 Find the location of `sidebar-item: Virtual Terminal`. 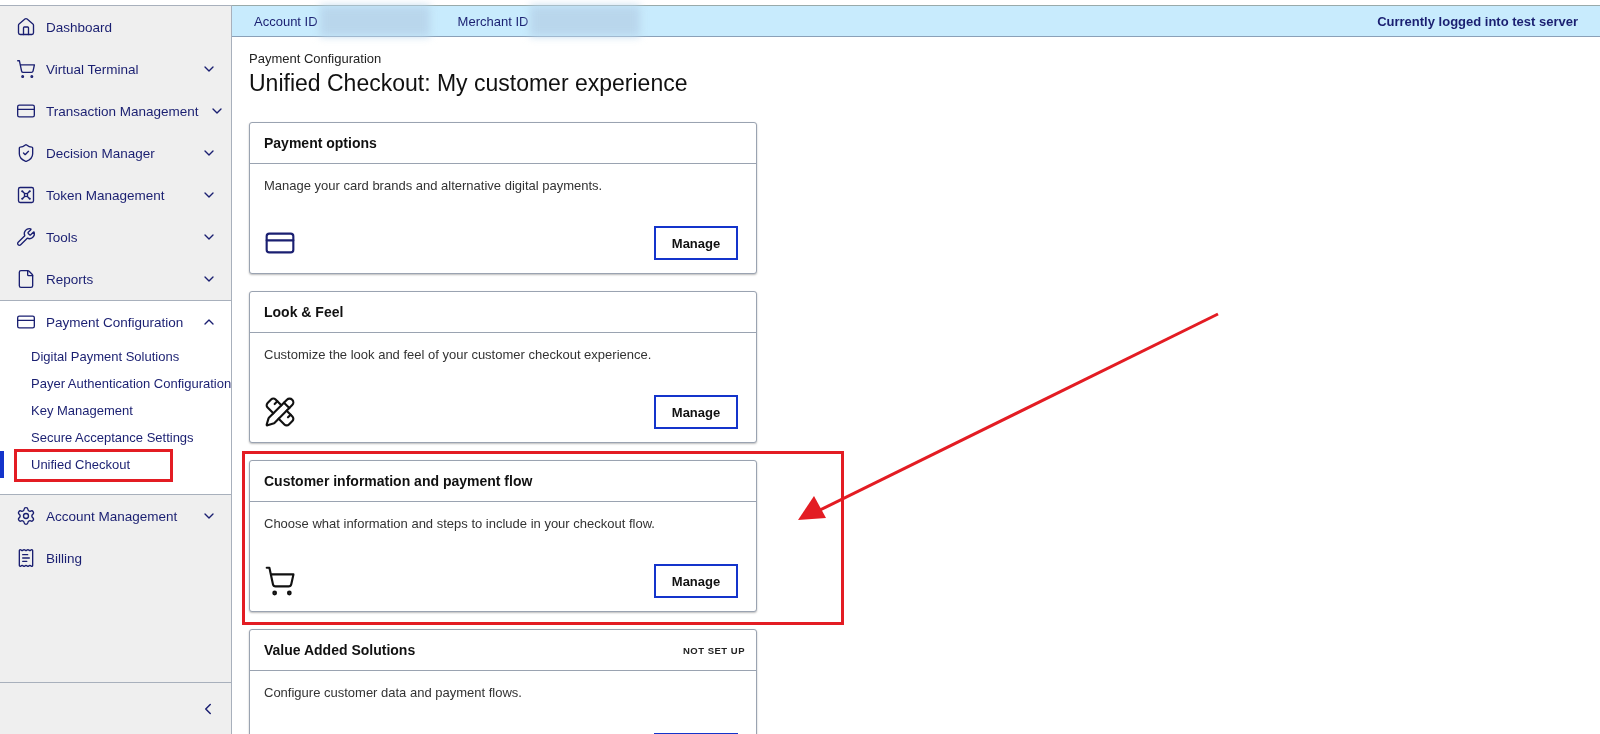

sidebar-item: Virtual Terminal is located at coordinates (115, 69).